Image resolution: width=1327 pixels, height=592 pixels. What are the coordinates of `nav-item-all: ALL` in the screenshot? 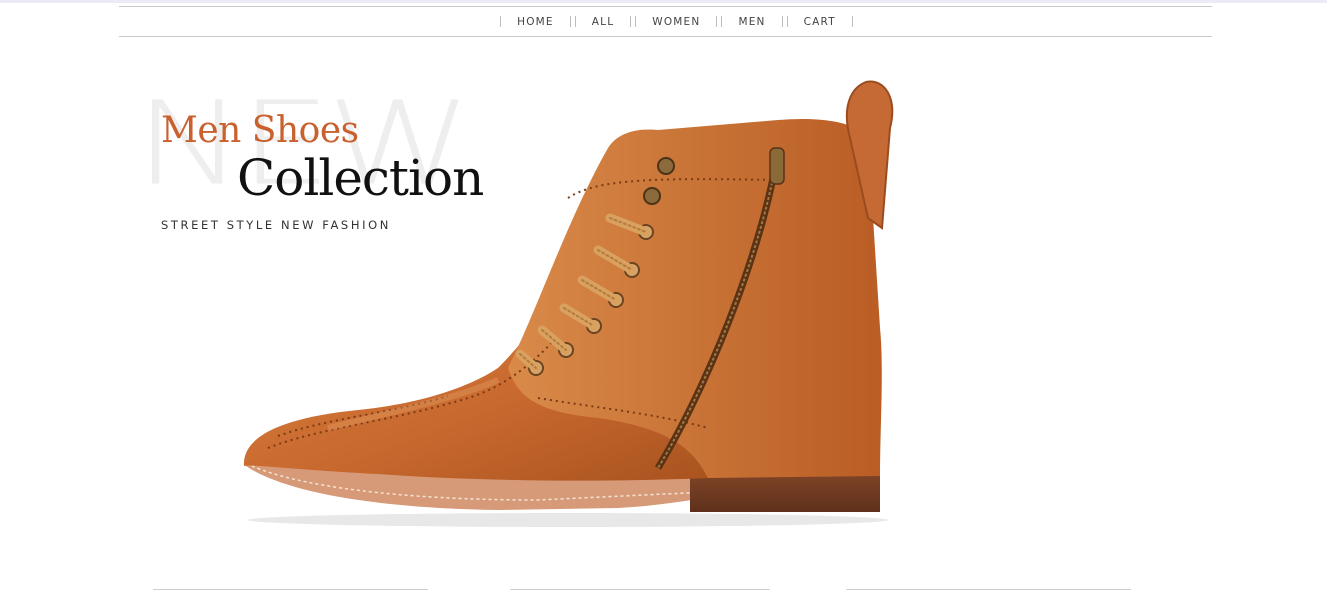 It's located at (603, 22).